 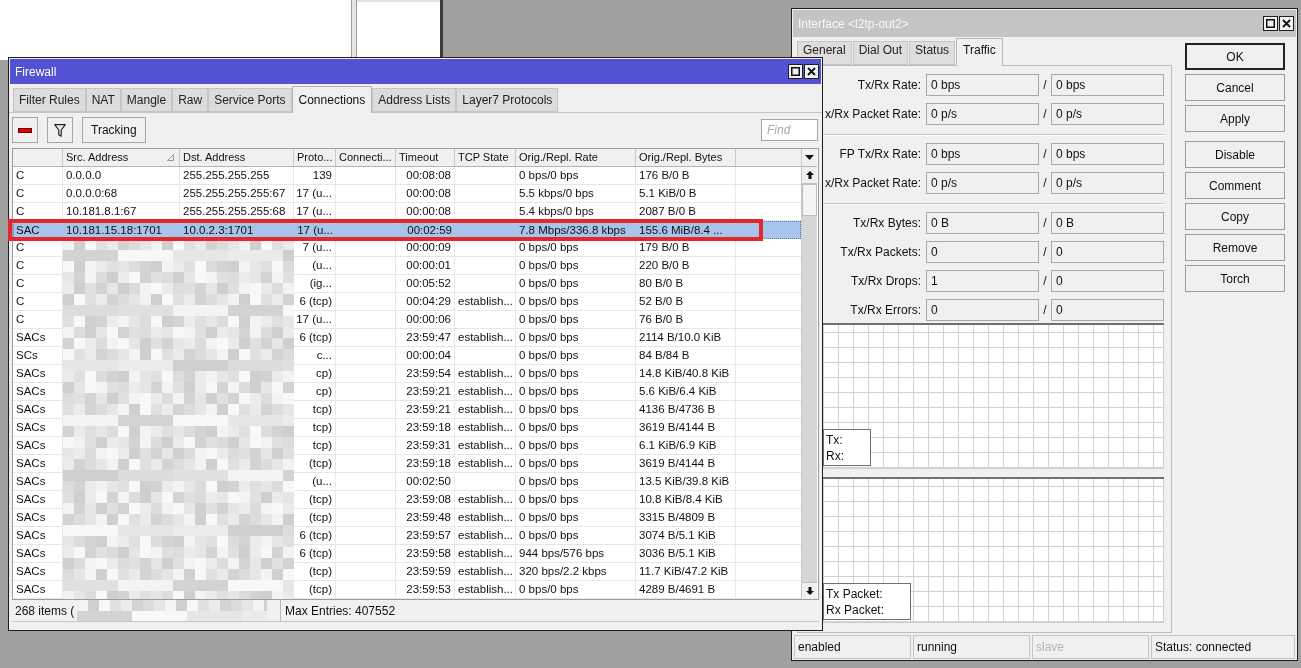 What do you see at coordinates (979, 52) in the screenshot?
I see `tab: Traffic` at bounding box center [979, 52].